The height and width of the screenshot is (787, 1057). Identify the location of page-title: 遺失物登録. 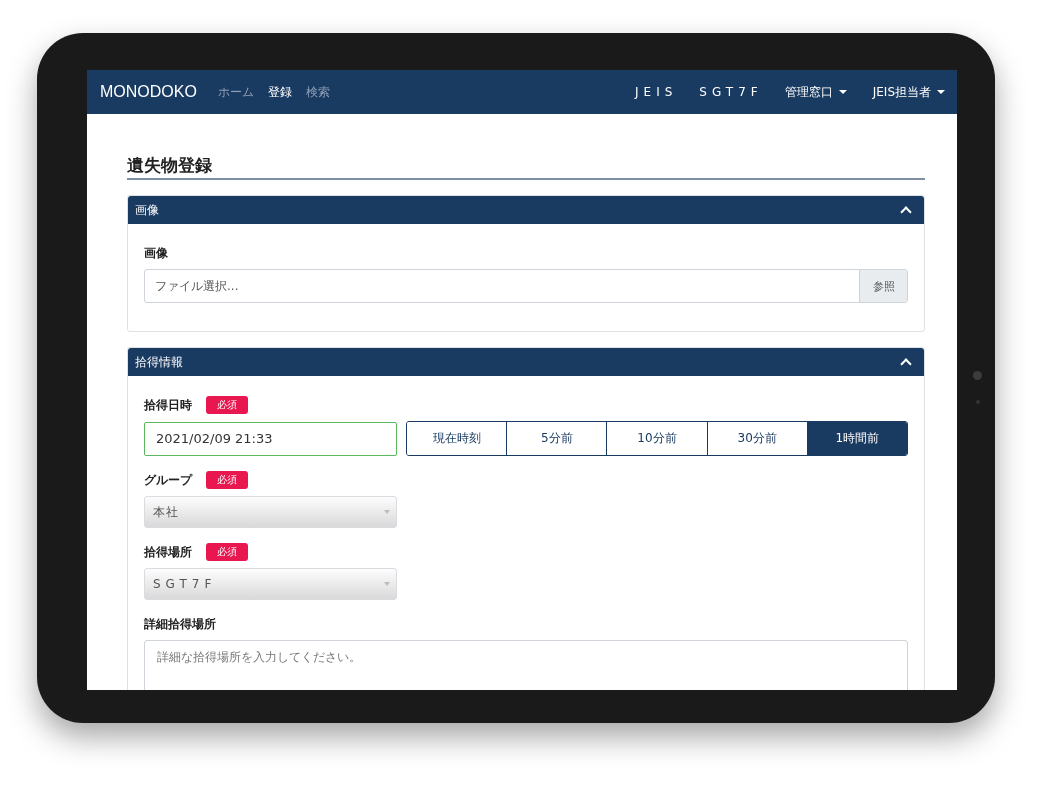
(526, 167).